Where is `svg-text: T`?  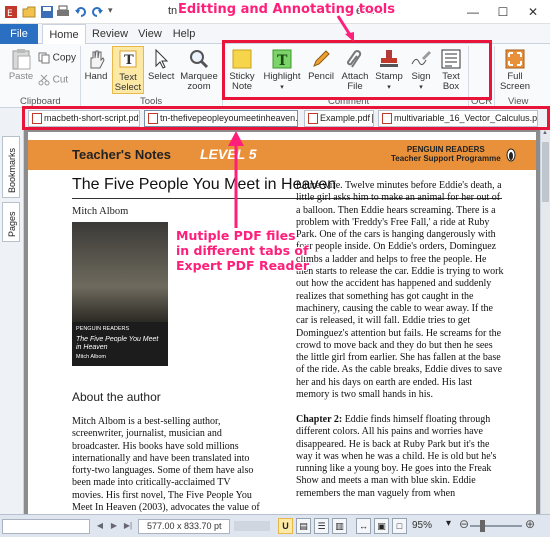 svg-text: T is located at coordinates (129, 60).